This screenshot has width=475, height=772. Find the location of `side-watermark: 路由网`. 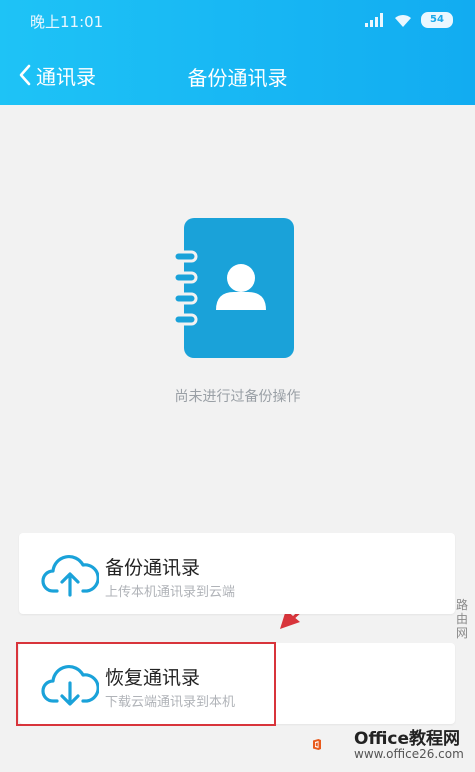

side-watermark: 路由网 is located at coordinates (462, 619).